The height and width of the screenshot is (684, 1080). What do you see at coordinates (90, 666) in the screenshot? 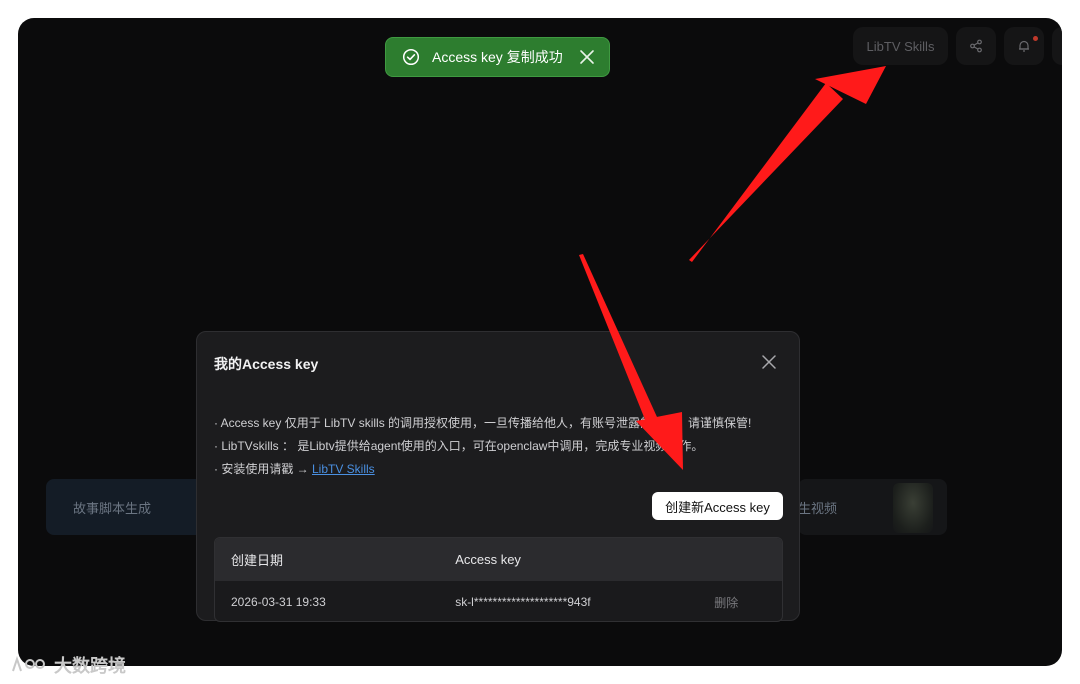
I see `watermark-text: 大数跨境` at bounding box center [90, 666].